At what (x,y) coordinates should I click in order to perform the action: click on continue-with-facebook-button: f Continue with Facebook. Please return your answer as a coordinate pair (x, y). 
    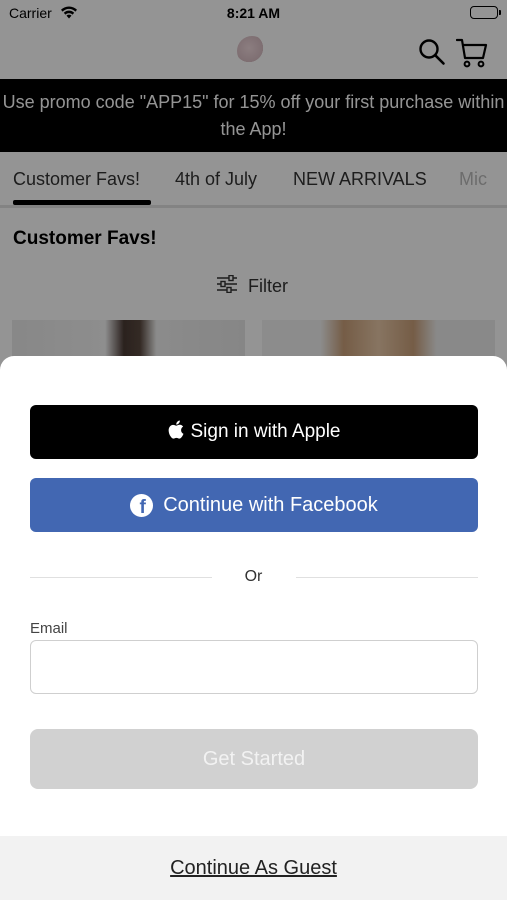
    Looking at the image, I should click on (254, 505).